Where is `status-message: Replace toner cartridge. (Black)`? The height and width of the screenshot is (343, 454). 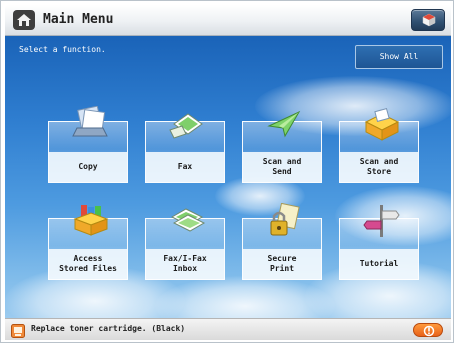 status-message: Replace toner cartridge. (Black) is located at coordinates (108, 328).